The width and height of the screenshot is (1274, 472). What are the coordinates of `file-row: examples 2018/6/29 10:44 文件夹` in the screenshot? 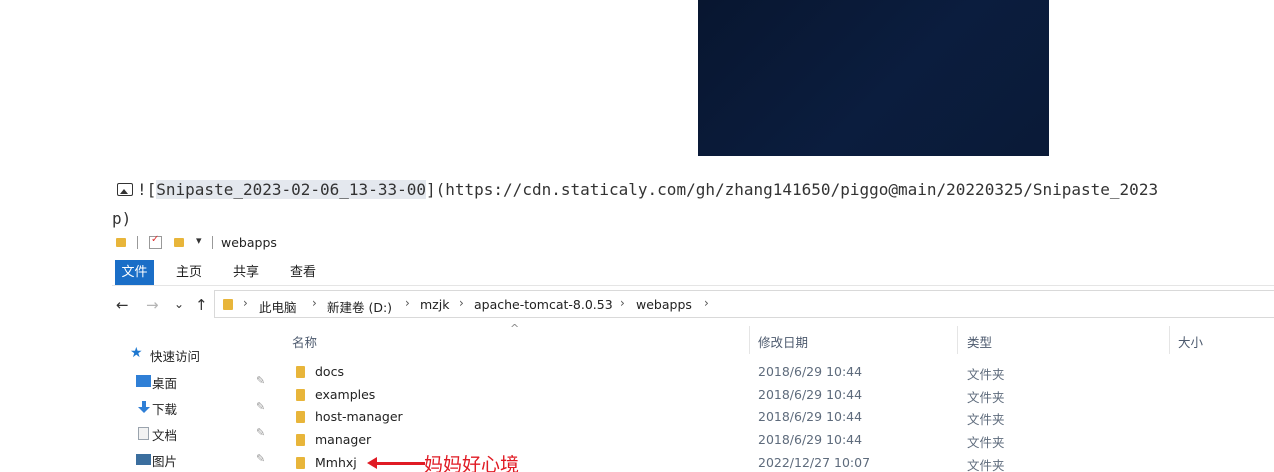 It's located at (783, 396).